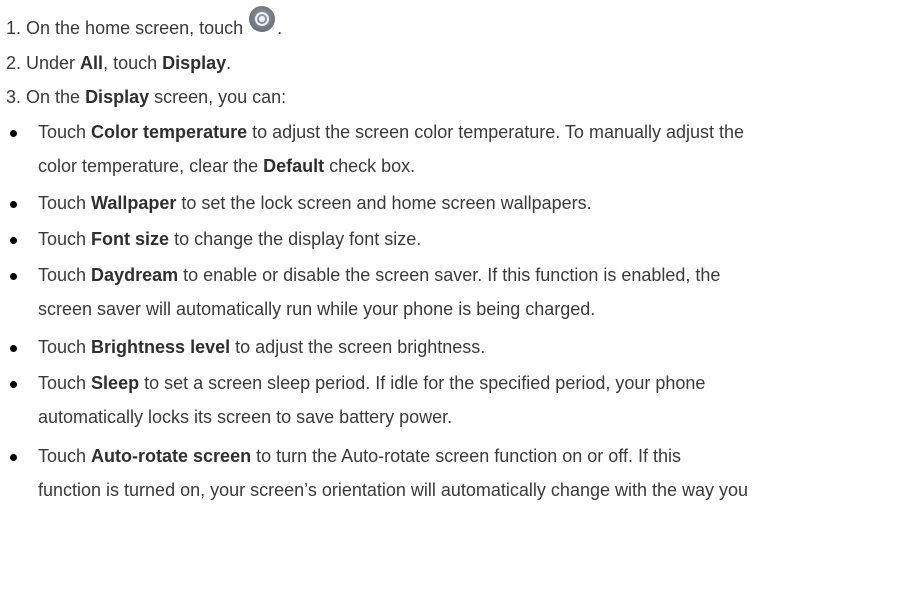  I want to click on step-text: , touch, so click(133, 63).